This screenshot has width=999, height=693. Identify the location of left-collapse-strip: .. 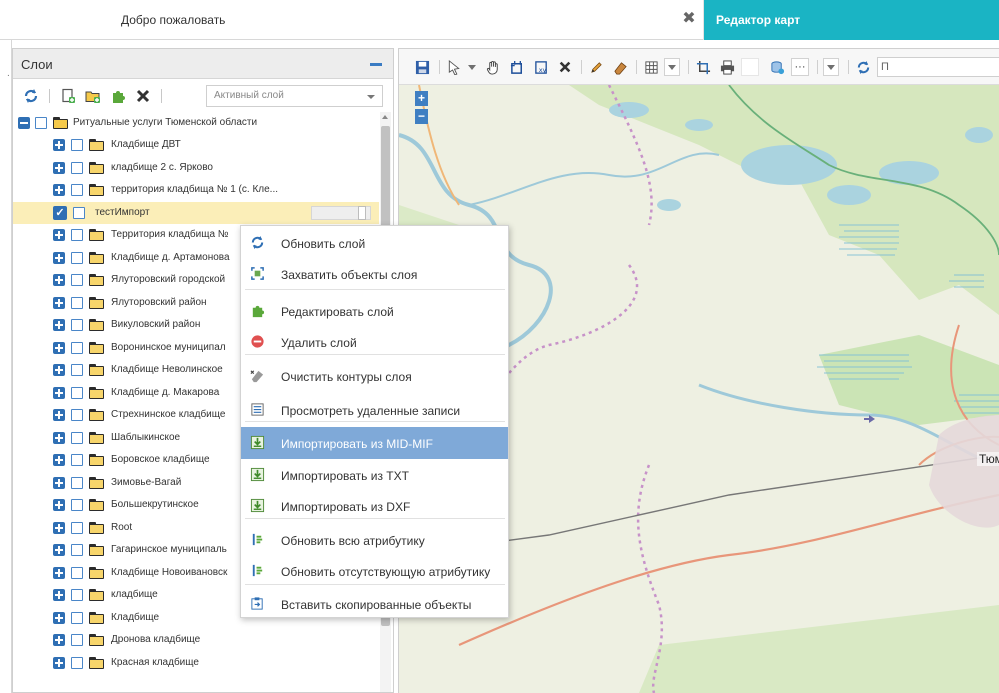
(6, 366).